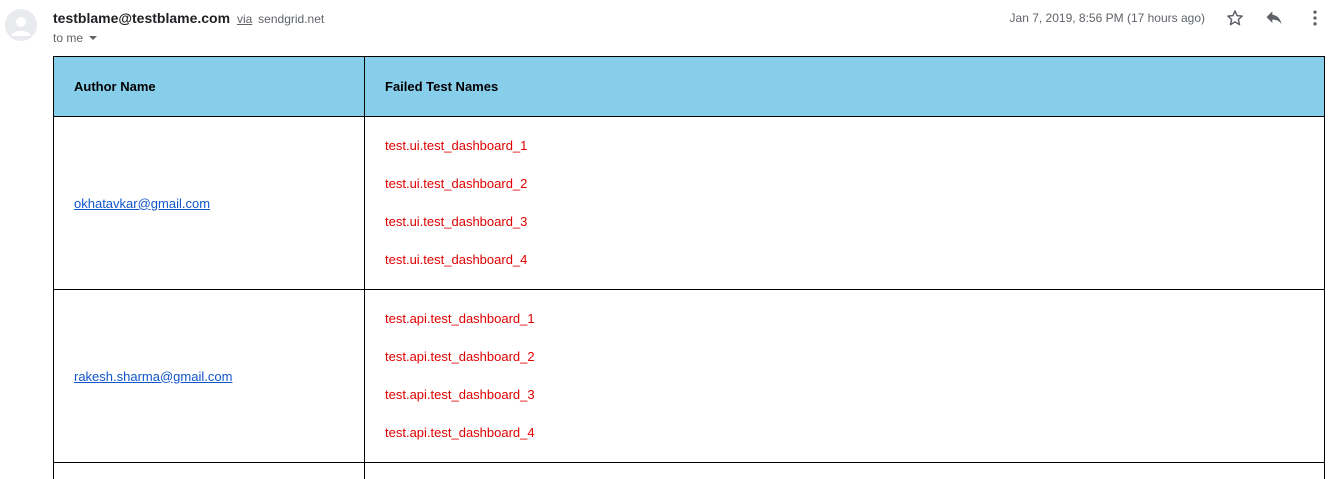 This screenshot has width=1344, height=479. I want to click on recipient-details-toggle: to me, so click(75, 38).